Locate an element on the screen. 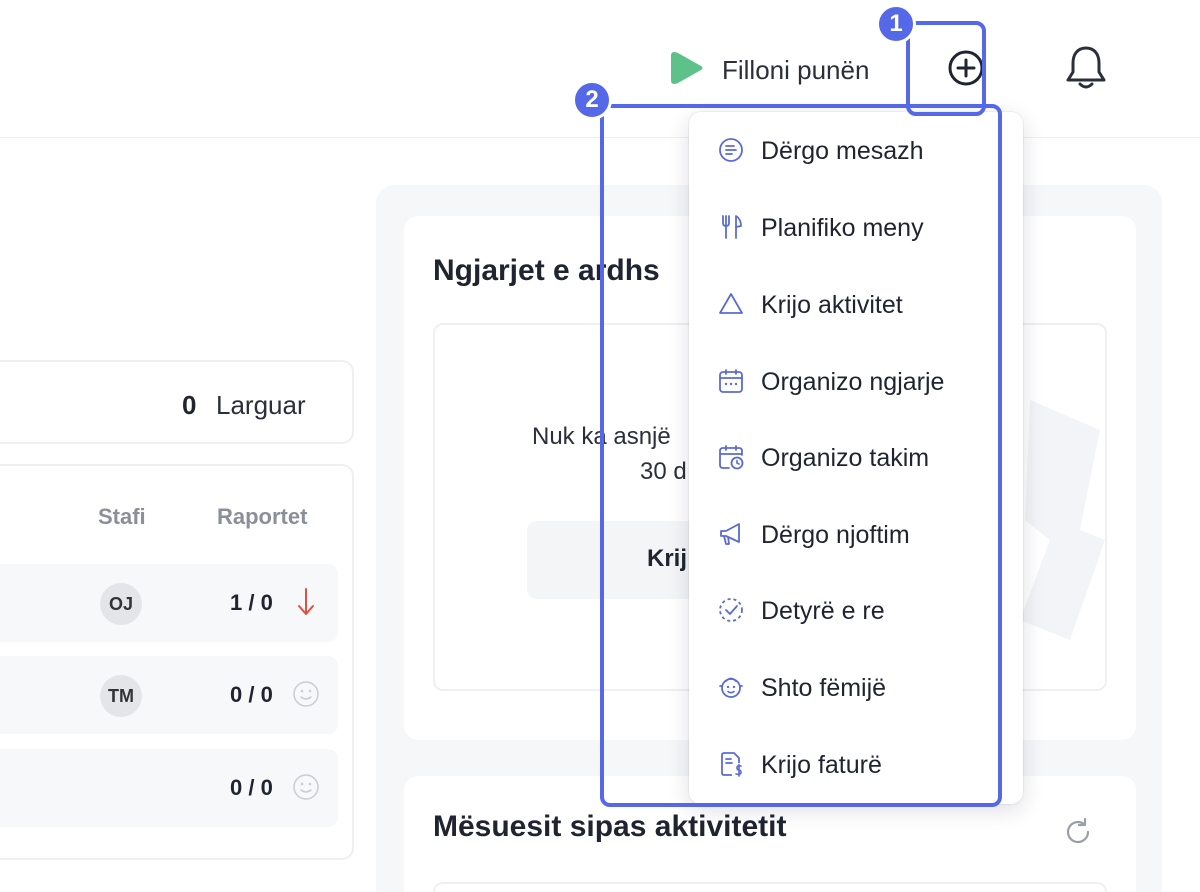  fork-knife-icon is located at coordinates (731, 227).